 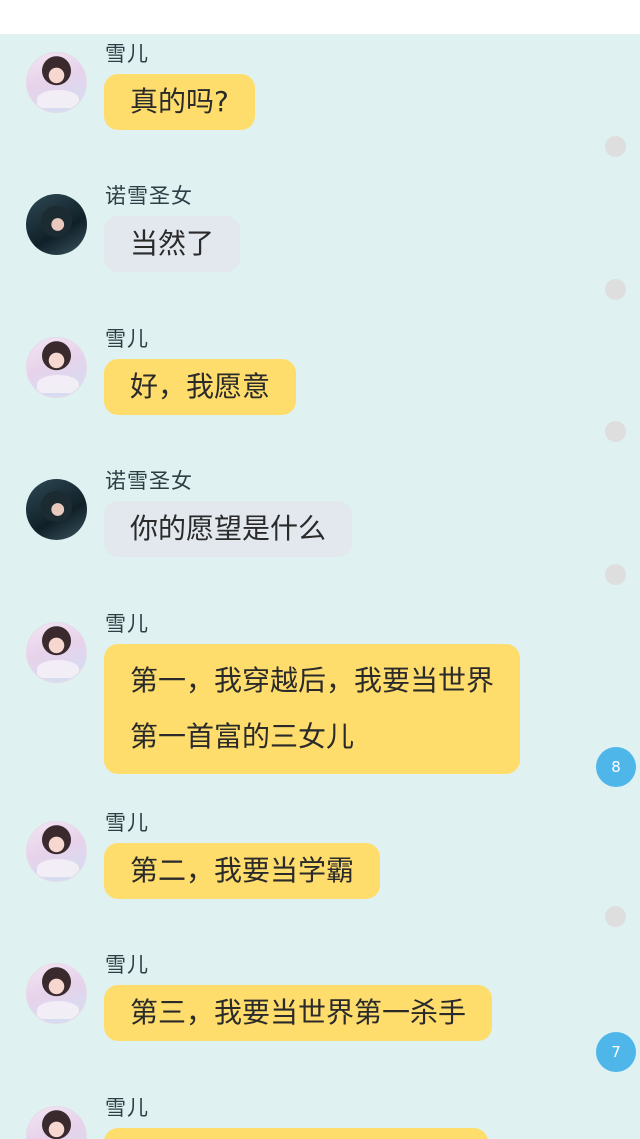 I want to click on message-line: 第一，我穿越后，我要当世界, so click(x=312, y=680).